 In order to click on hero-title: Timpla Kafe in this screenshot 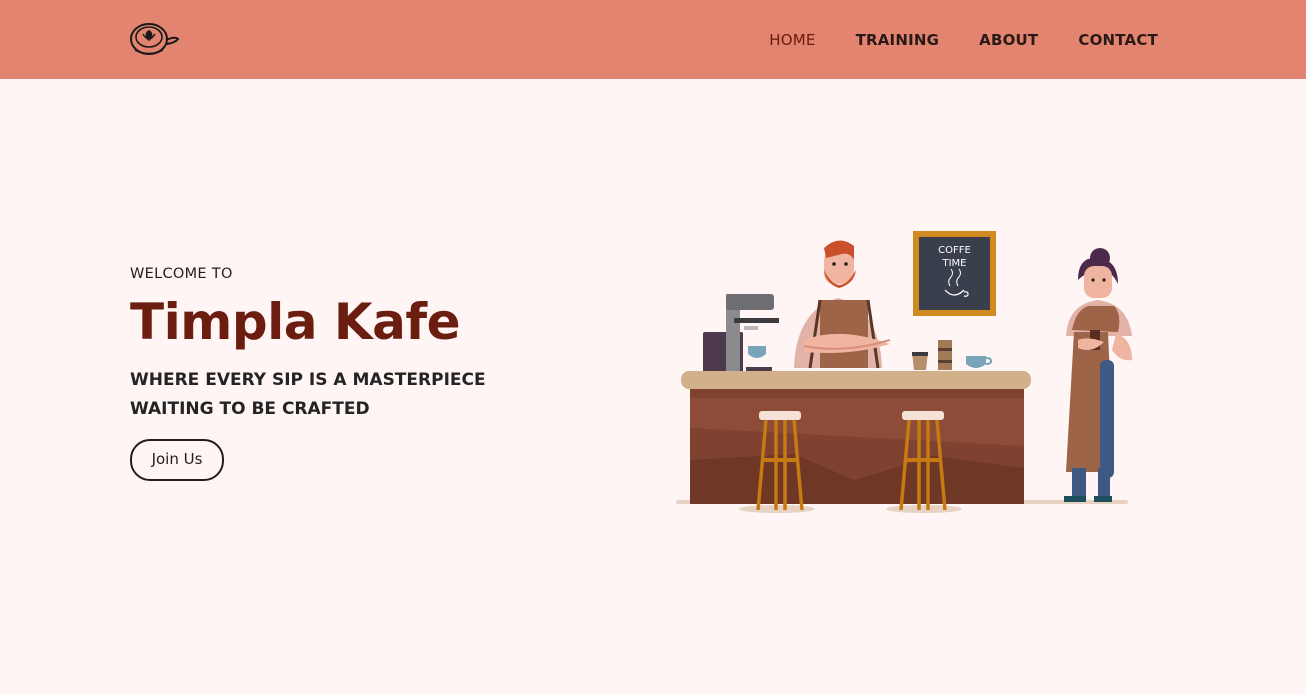, I will do `click(295, 322)`.